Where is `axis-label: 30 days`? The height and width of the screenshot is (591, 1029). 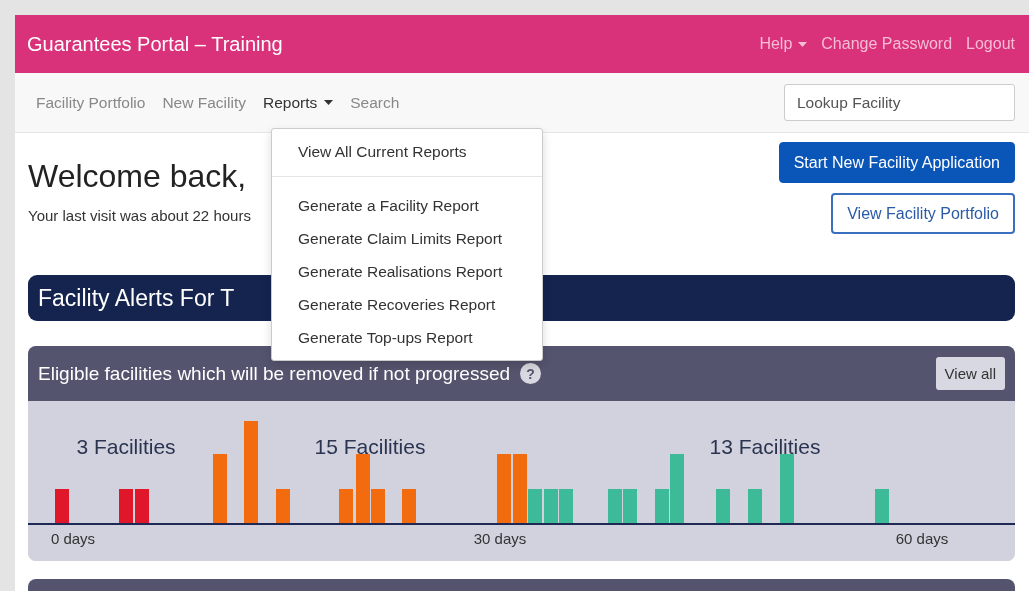 axis-label: 30 days is located at coordinates (500, 538).